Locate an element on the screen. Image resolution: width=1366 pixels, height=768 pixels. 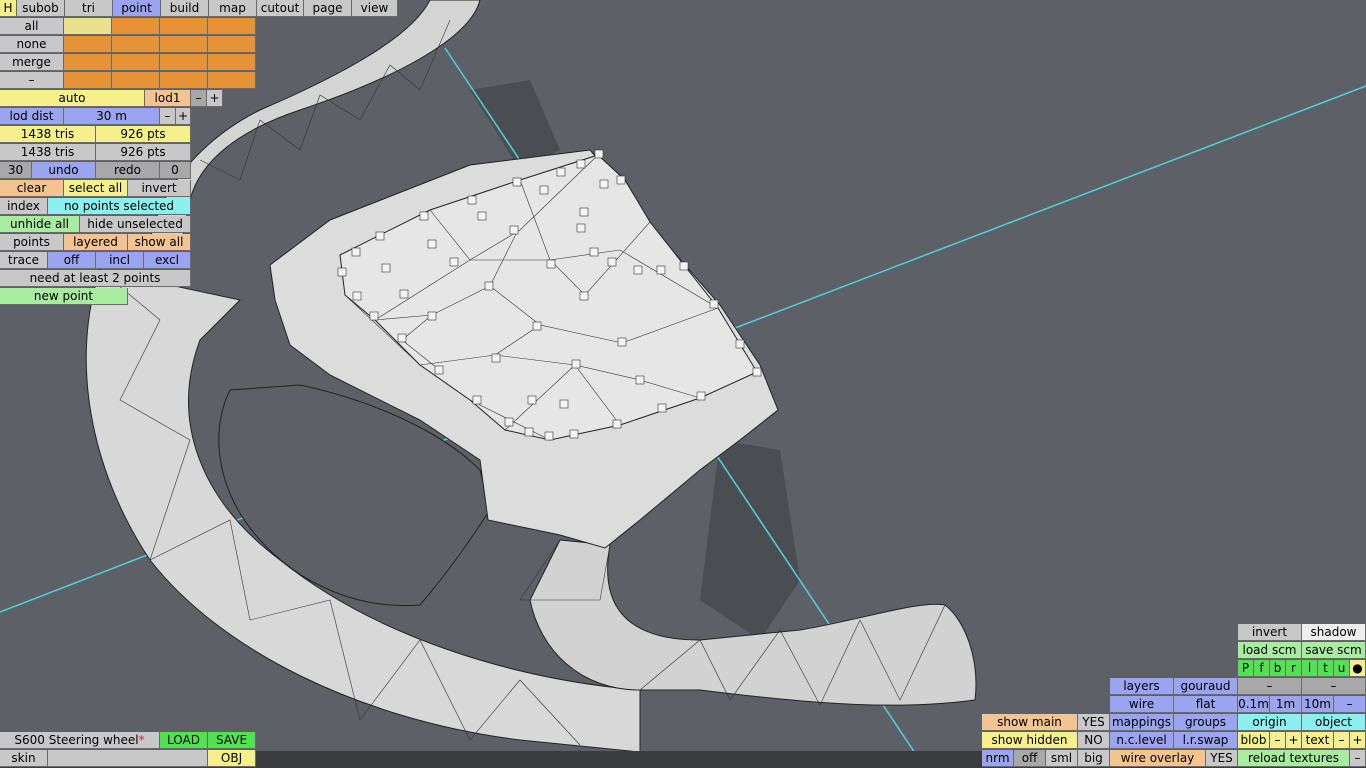
layers-button: layers is located at coordinates (1142, 686).